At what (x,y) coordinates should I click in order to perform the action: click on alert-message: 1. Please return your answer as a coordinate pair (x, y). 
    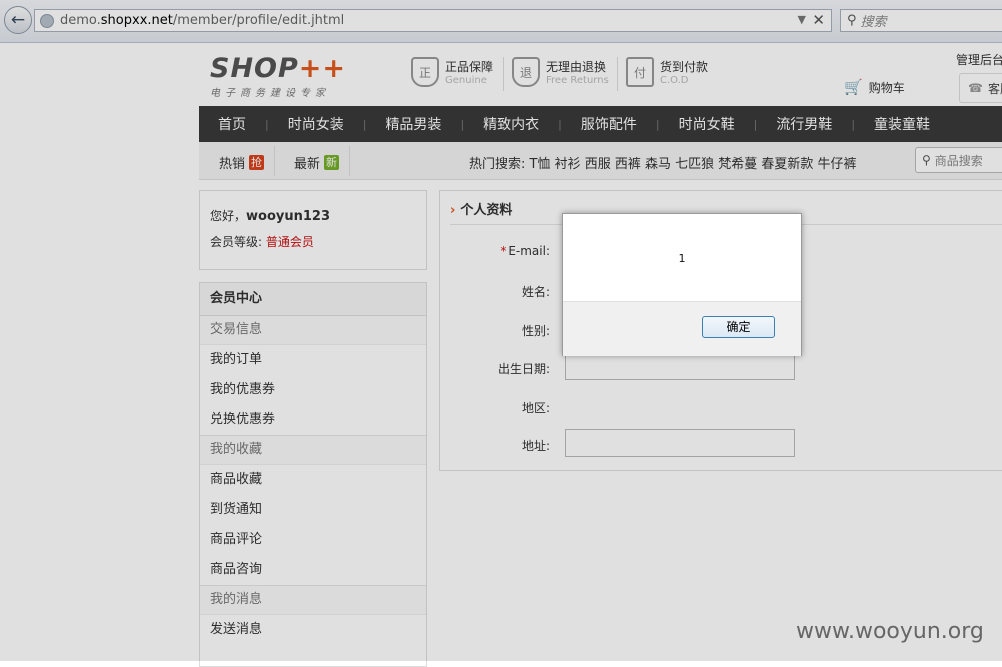
    Looking at the image, I should click on (682, 258).